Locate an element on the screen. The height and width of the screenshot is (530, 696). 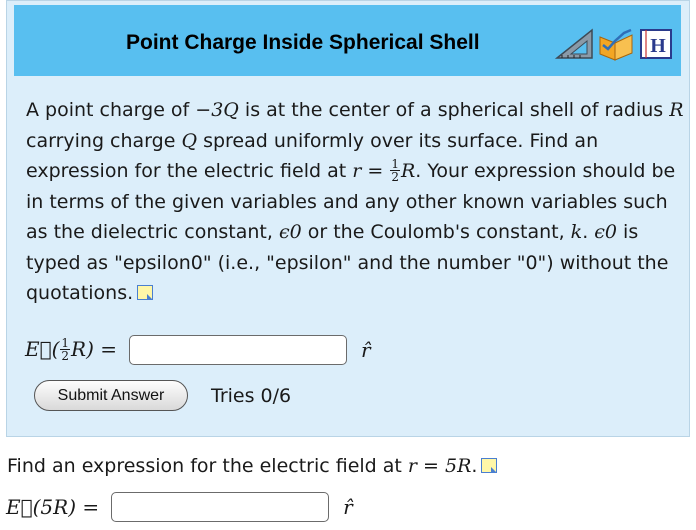
r-equation: r = is located at coordinates (371, 171).